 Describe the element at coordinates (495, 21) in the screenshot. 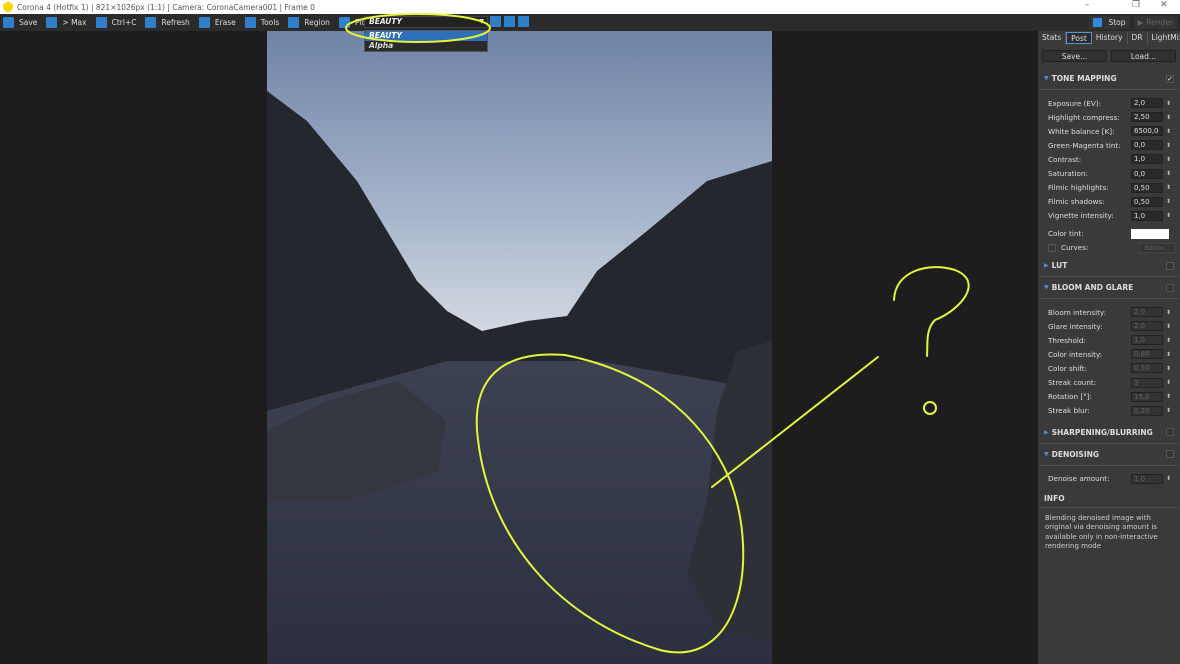

I see `zoom-fit-icon` at that location.